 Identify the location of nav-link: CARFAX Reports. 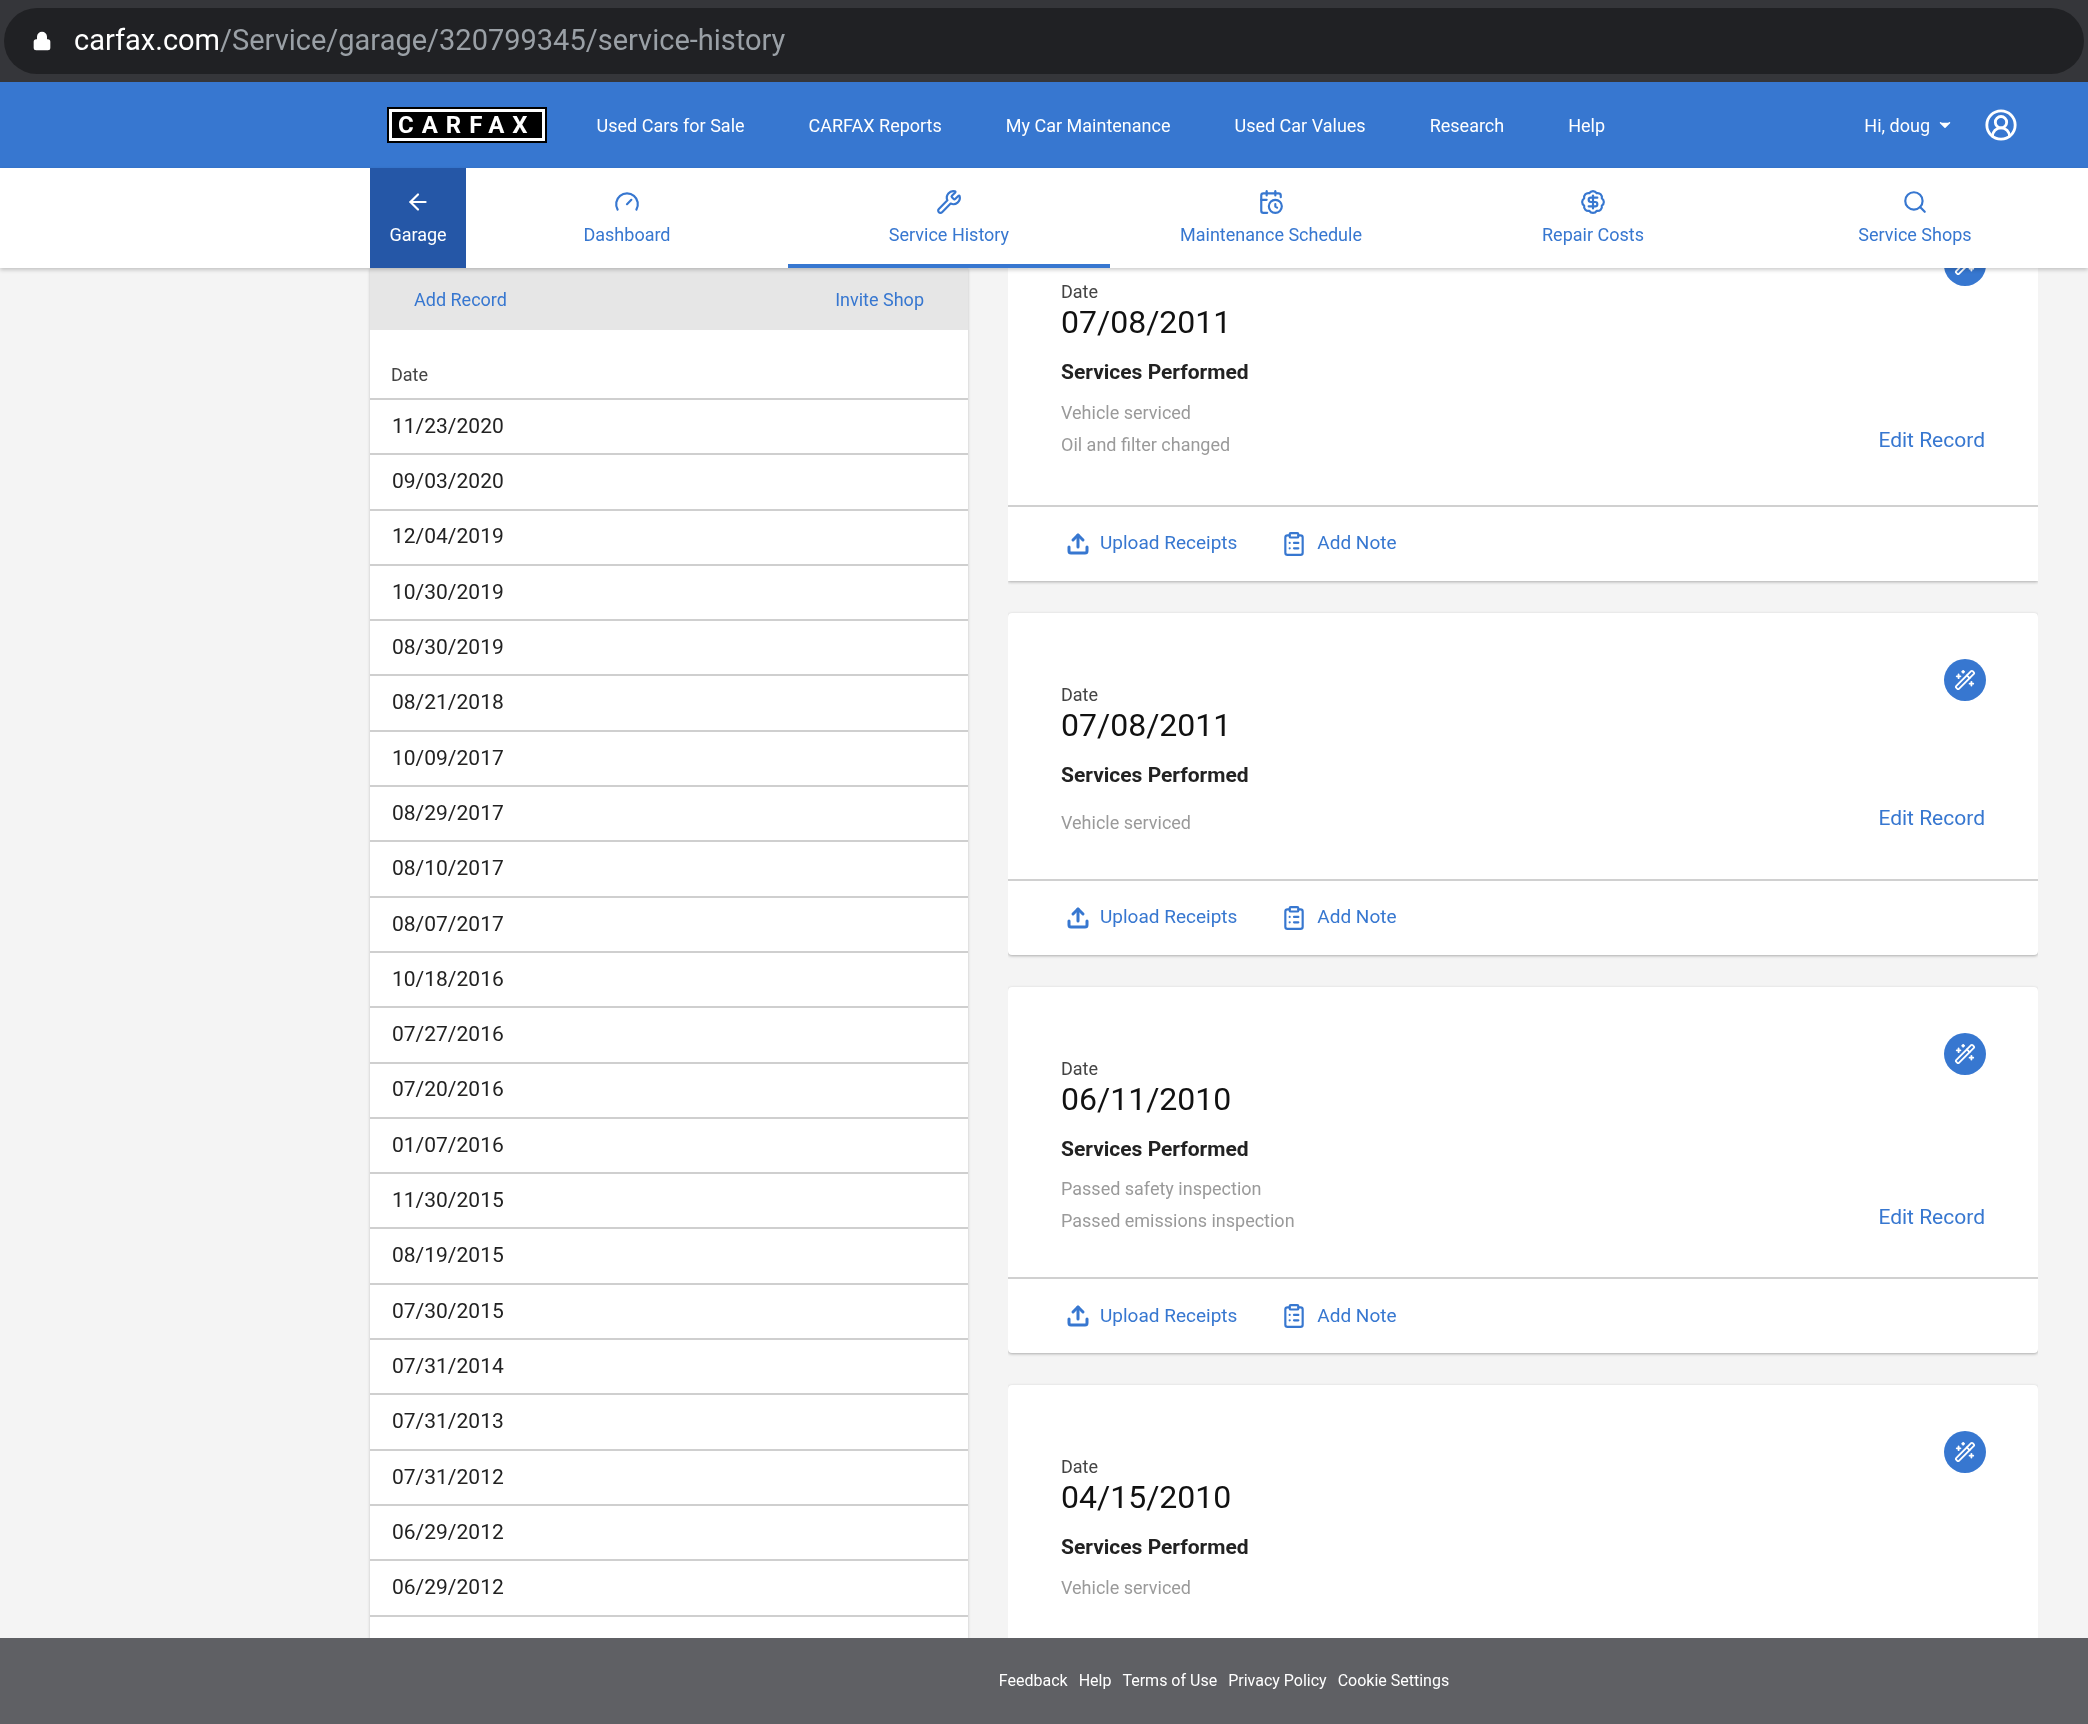
(875, 125).